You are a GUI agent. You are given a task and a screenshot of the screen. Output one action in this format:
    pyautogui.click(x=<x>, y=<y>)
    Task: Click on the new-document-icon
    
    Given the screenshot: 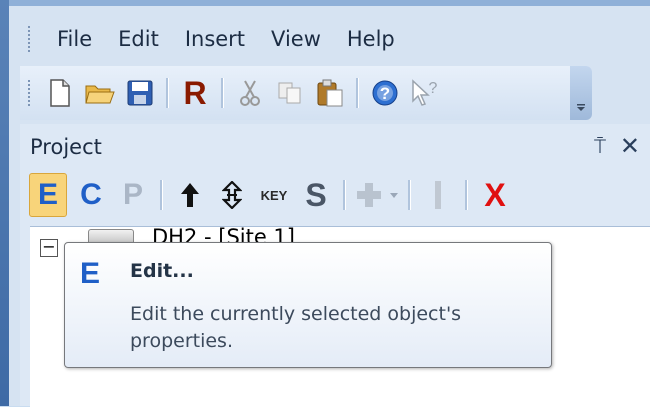 What is the action you would take?
    pyautogui.click(x=60, y=93)
    